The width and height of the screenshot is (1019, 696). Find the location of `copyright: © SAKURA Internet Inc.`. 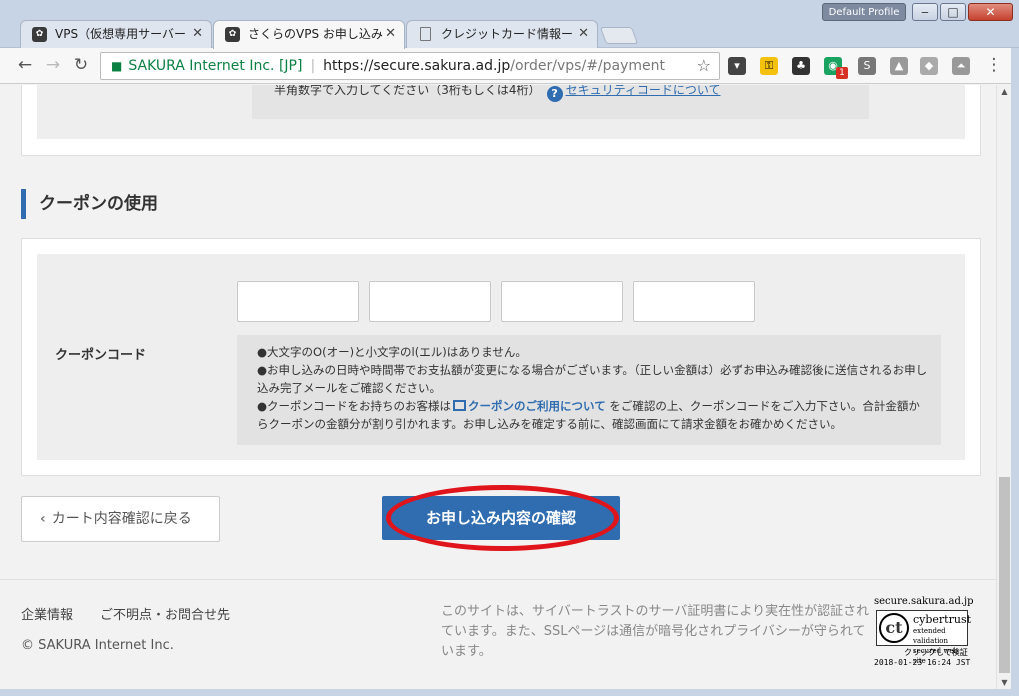

copyright: © SAKURA Internet Inc. is located at coordinates (97, 645).